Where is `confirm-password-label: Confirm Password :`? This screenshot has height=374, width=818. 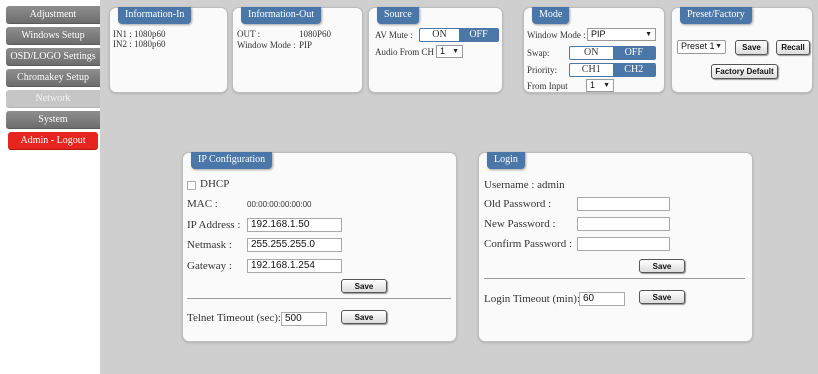 confirm-password-label: Confirm Password : is located at coordinates (528, 244).